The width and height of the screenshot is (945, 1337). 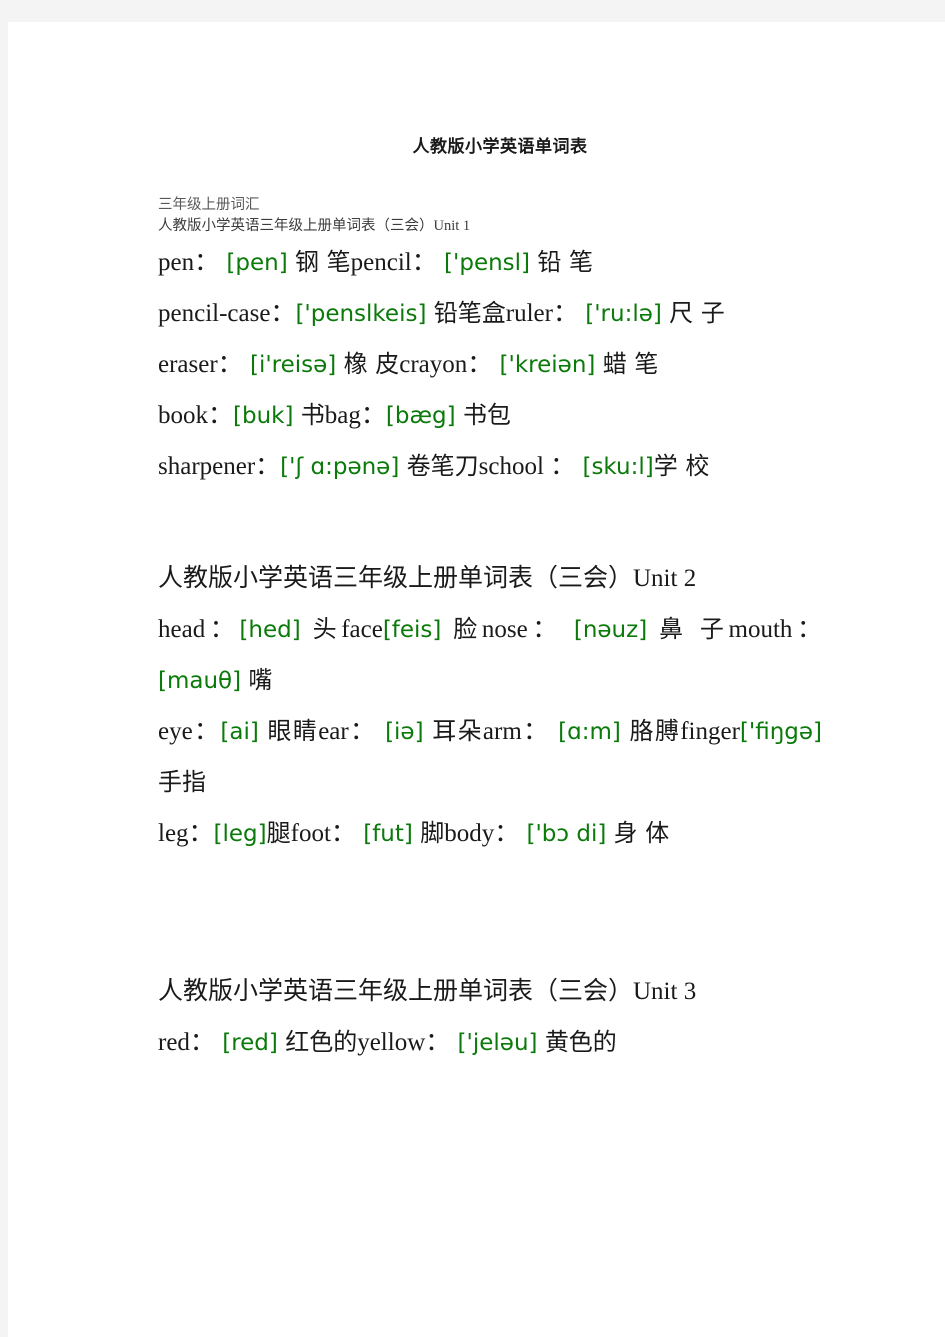 I want to click on chinese-meaning: 黄色的, so click(x=580, y=1042).